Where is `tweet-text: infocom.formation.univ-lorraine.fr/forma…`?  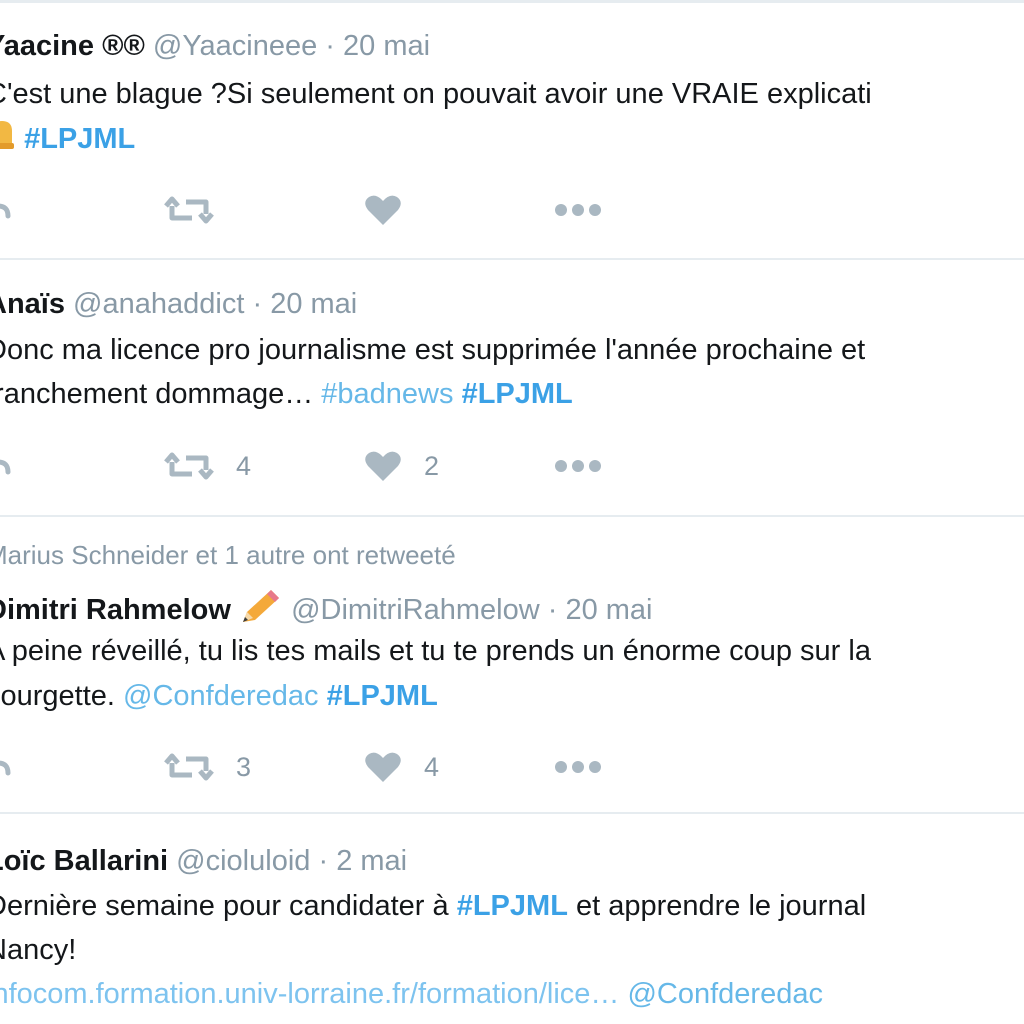
tweet-text: infocom.formation.univ-lorraine.fr/forma… is located at coordinates (411, 994).